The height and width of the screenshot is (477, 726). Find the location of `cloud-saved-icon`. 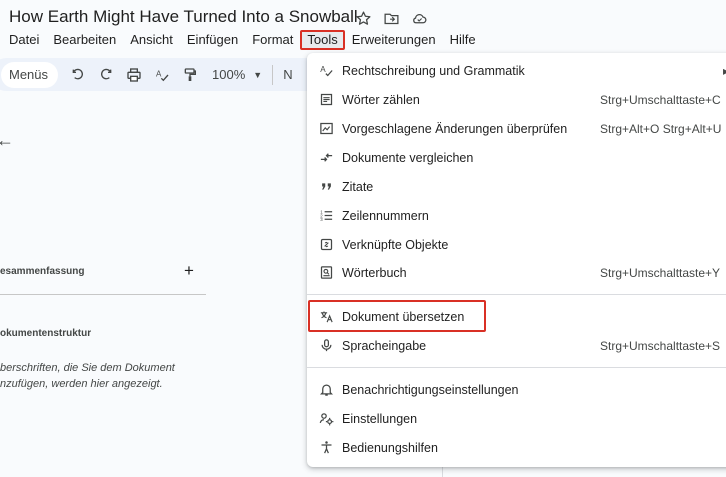

cloud-saved-icon is located at coordinates (419, 18).